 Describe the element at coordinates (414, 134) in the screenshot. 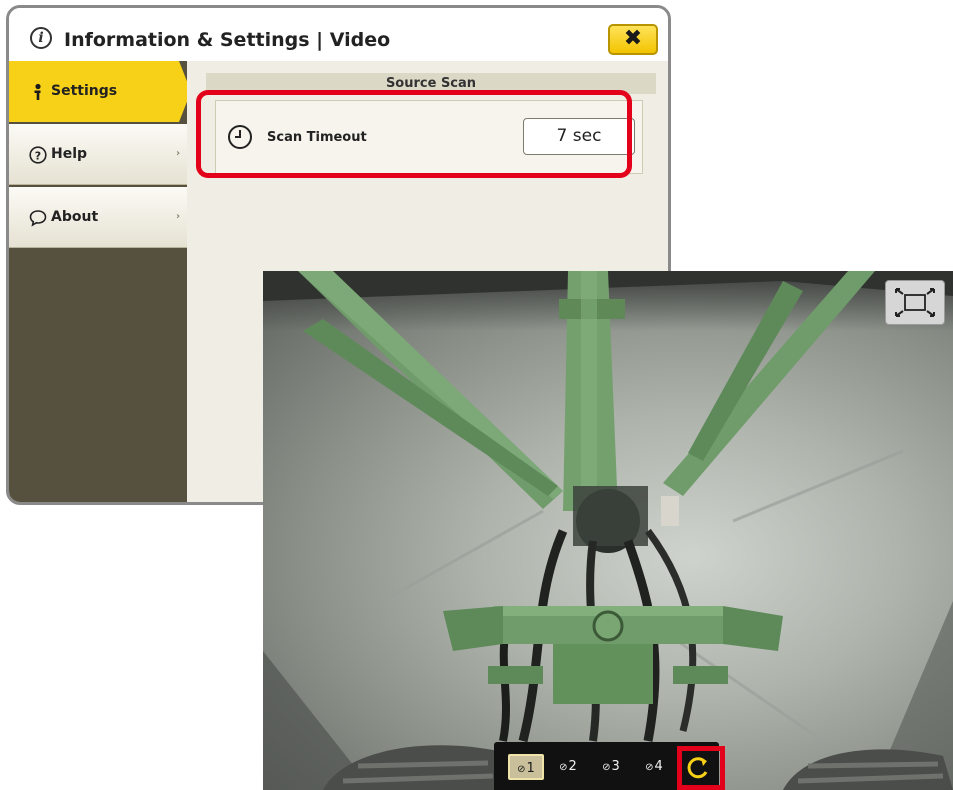

I see `highlight-box` at that location.